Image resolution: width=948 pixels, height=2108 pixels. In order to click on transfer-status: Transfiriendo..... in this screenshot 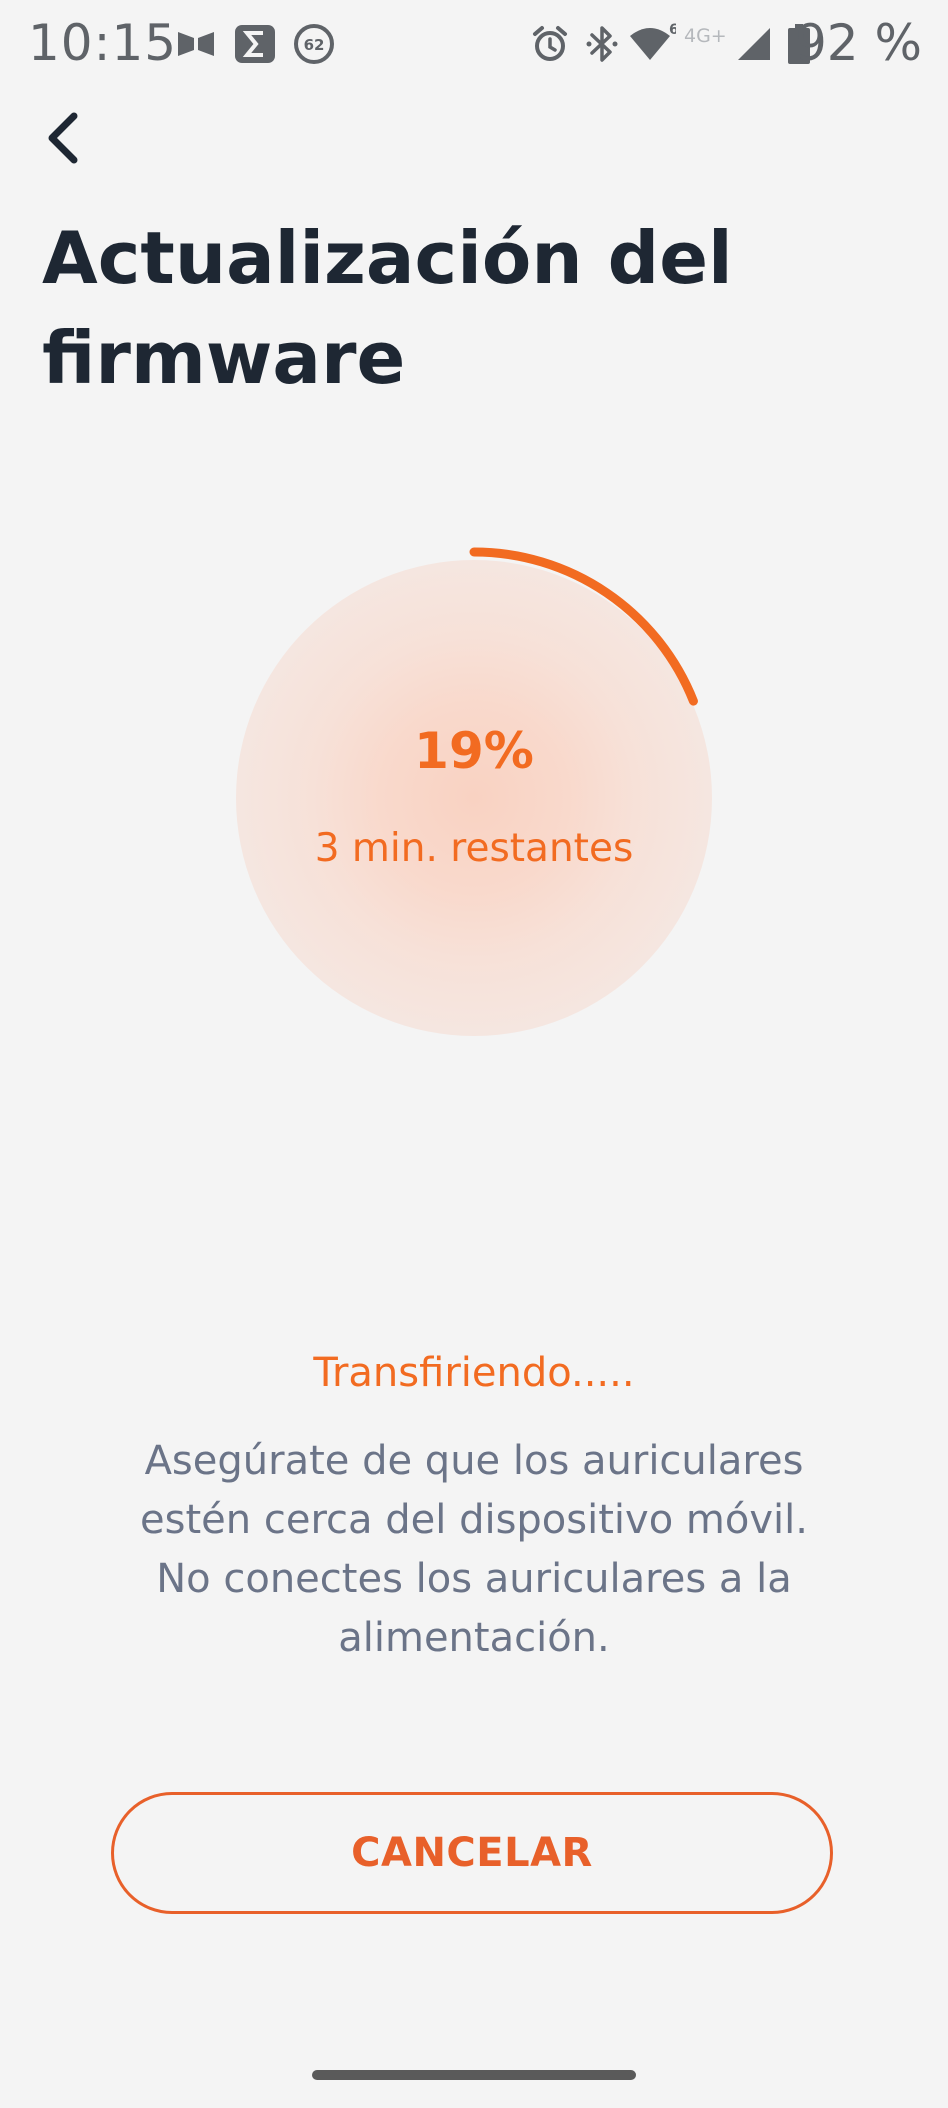, I will do `click(474, 1373)`.